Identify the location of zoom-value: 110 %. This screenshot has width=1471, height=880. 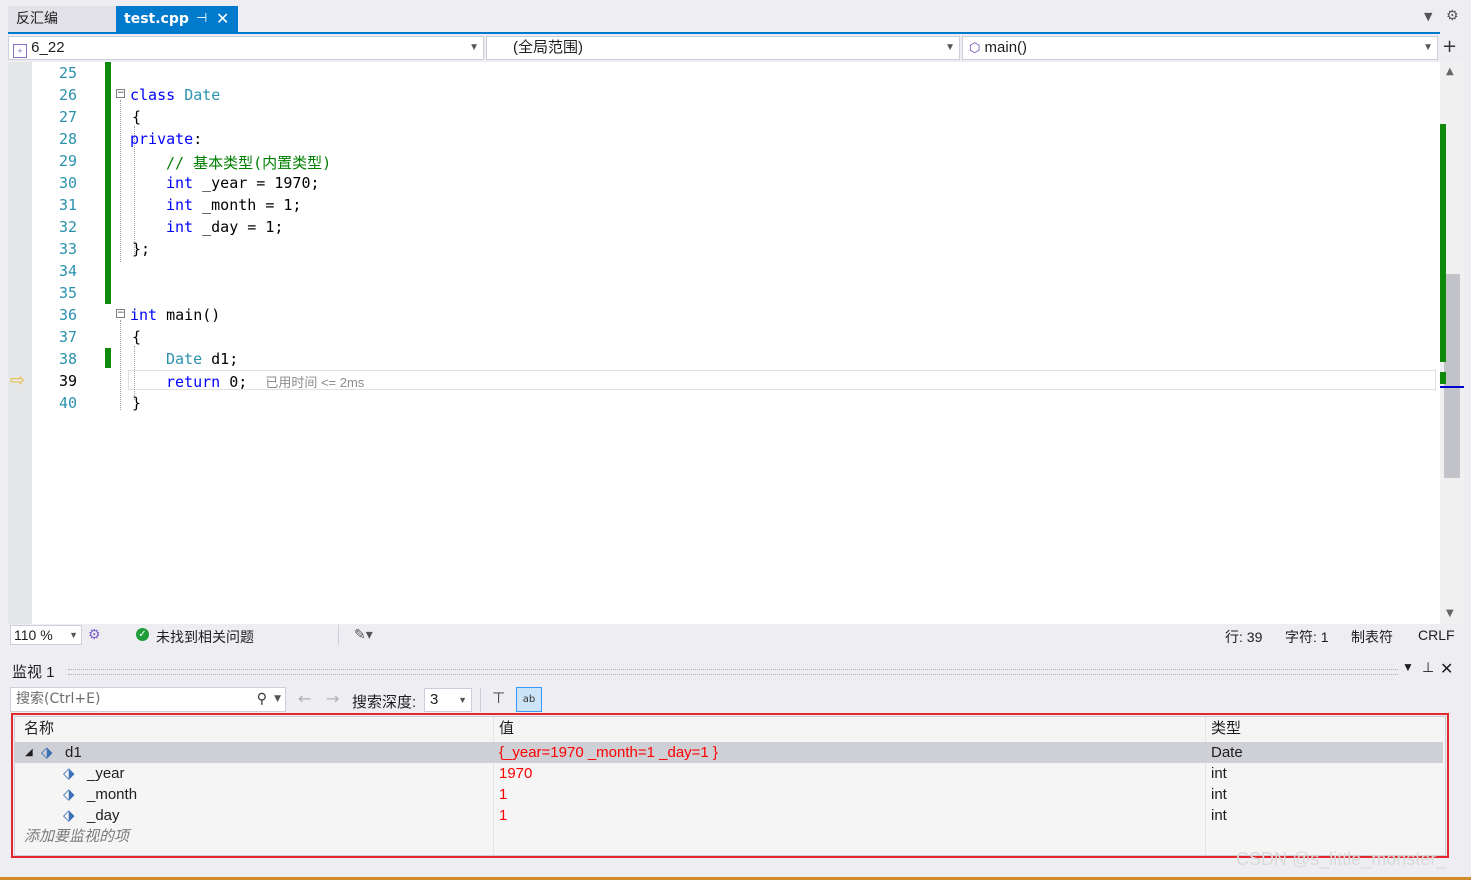
(33, 635).